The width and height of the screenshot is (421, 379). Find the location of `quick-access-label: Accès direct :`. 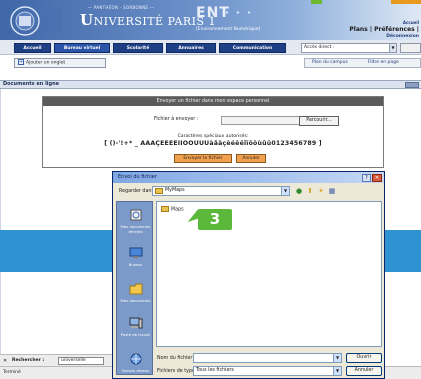

quick-access-label: Accès direct : is located at coordinates (319, 47).